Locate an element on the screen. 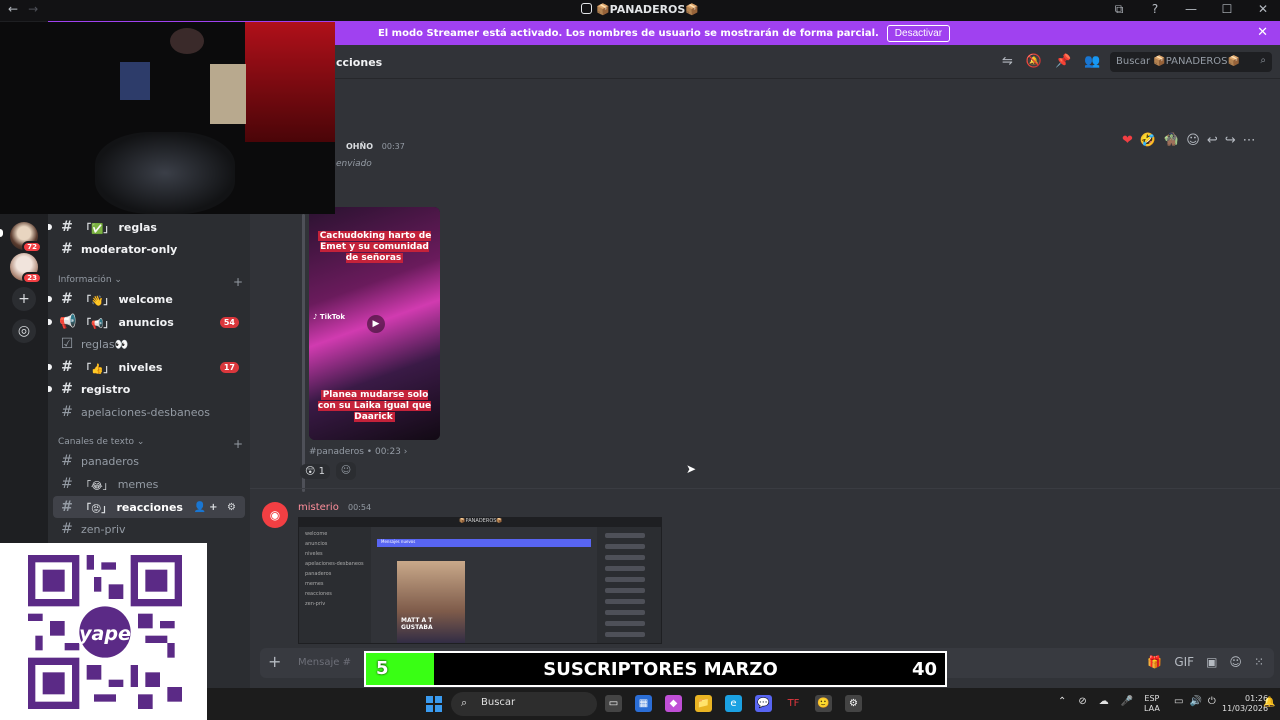  reaction-heart-icon: ❤ is located at coordinates (1127, 140).